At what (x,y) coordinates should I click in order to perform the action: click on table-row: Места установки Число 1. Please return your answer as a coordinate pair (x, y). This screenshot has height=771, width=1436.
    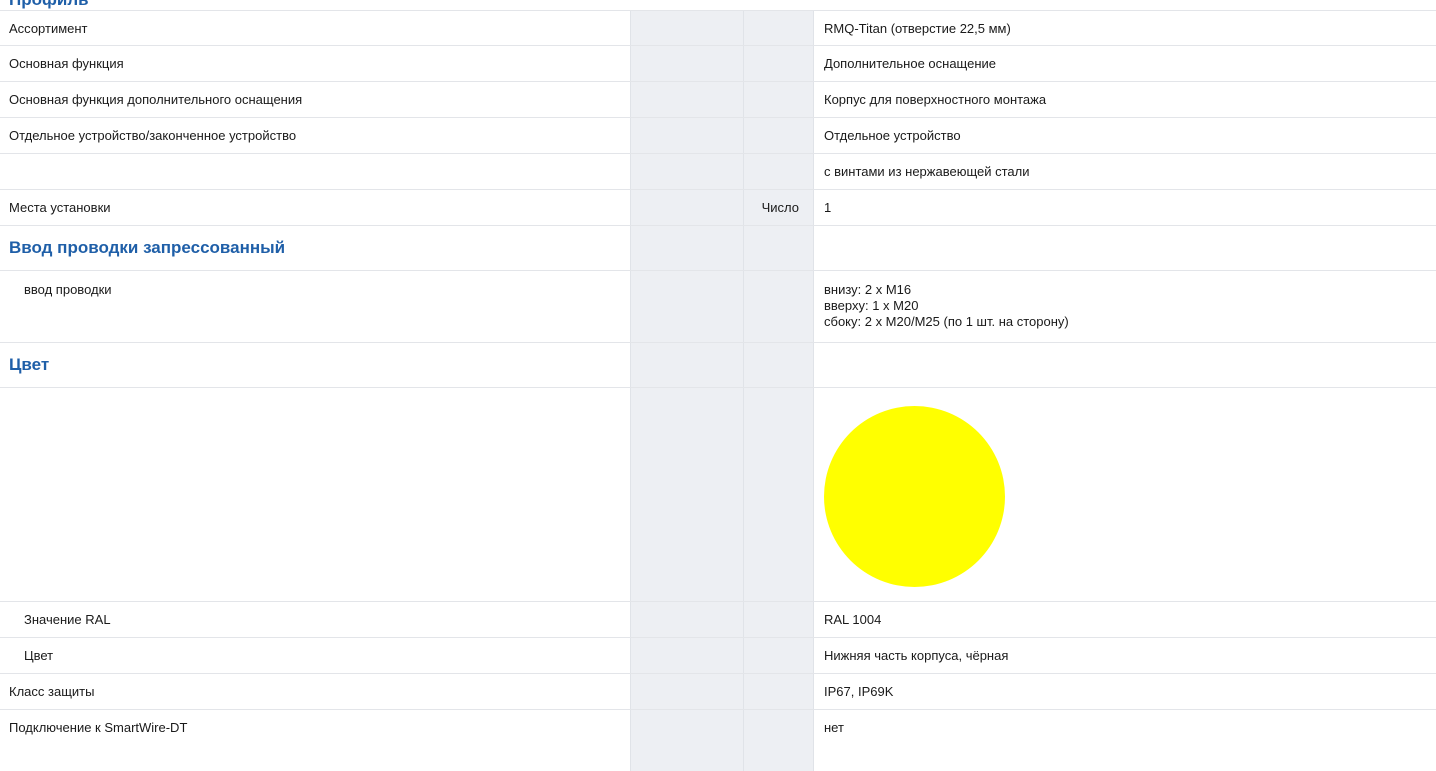
    Looking at the image, I should click on (718, 208).